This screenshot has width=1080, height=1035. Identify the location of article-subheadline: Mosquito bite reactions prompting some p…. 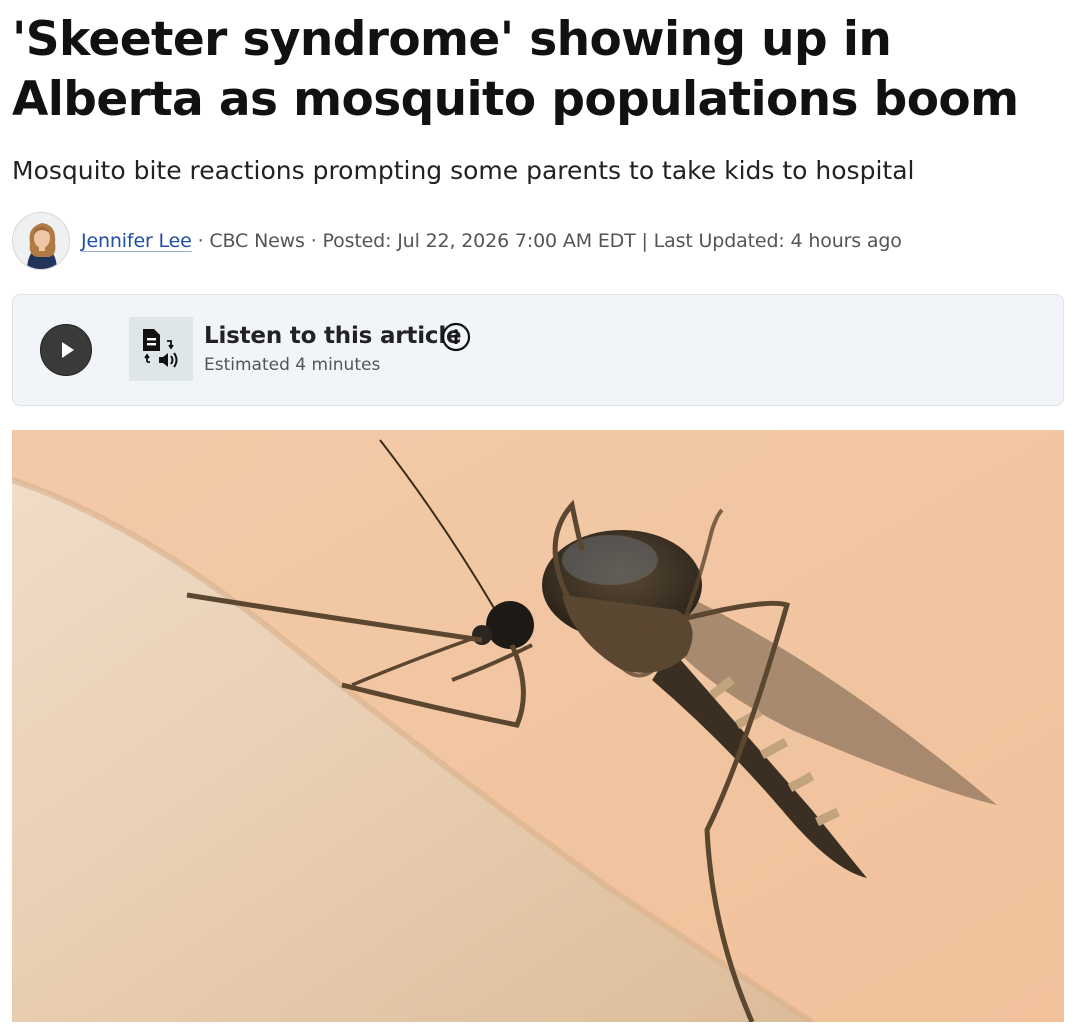
(463, 170).